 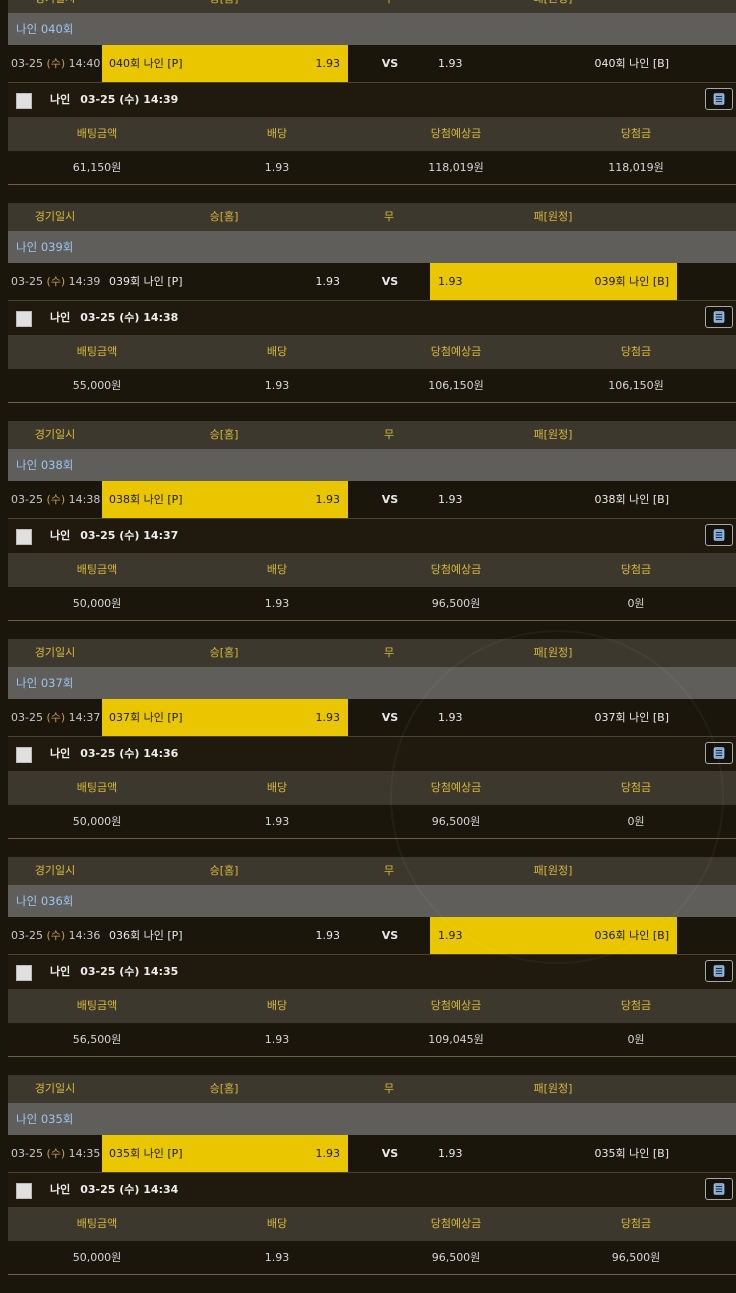 I want to click on game-clock: 14:37, so click(x=84, y=717).